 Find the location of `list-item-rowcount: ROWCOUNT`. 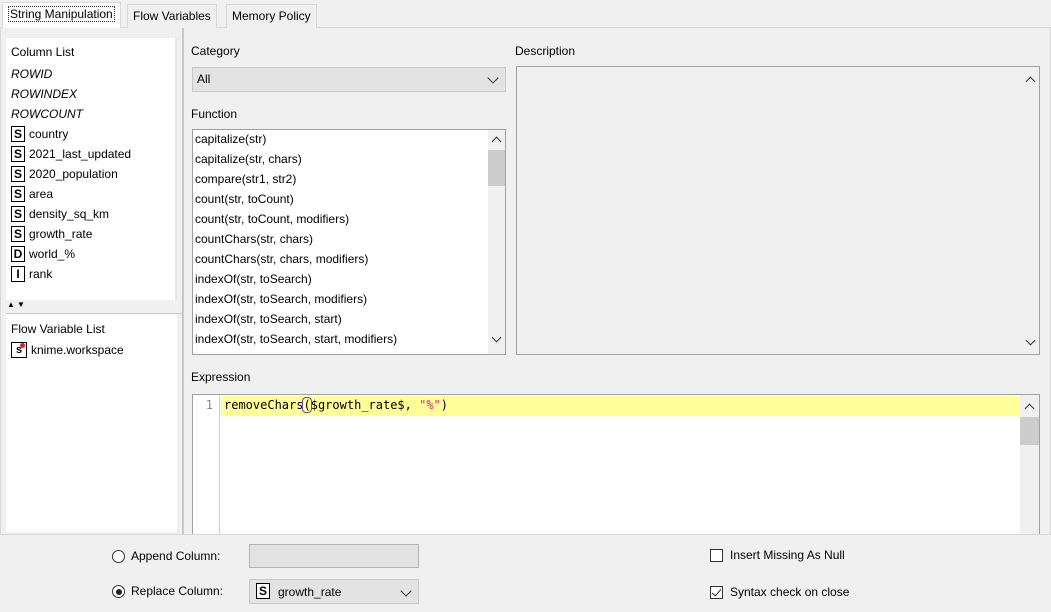

list-item-rowcount: ROWCOUNT is located at coordinates (47, 114).